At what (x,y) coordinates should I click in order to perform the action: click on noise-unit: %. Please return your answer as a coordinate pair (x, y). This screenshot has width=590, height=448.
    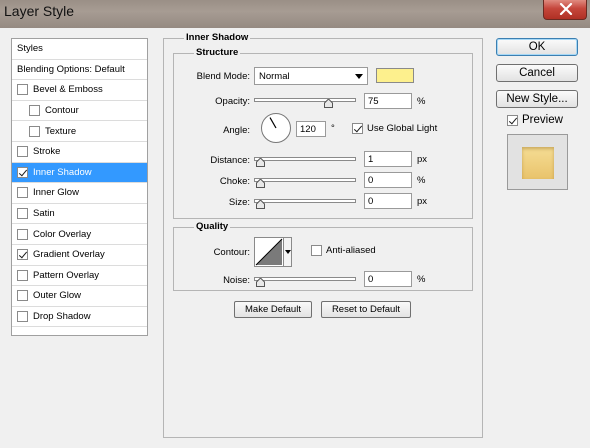
    Looking at the image, I should click on (421, 279).